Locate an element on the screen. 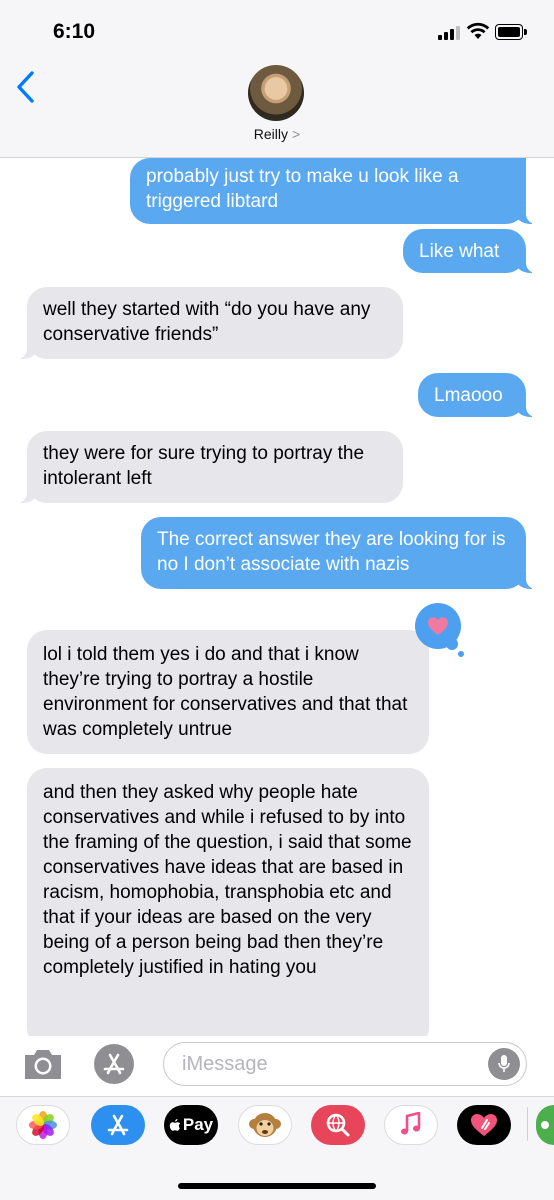 The image size is (554, 1200). music-app is located at coordinates (411, 1125).